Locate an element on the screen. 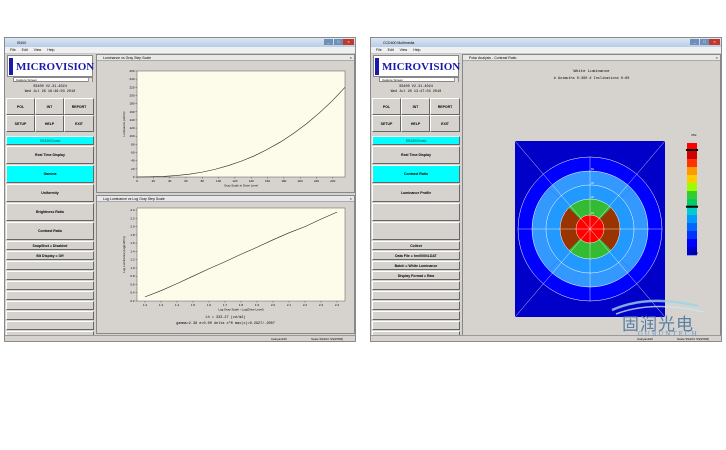 The width and height of the screenshot is (726, 450). watermark: 固润光电 GURUNTECH is located at coordinates (667, 322).